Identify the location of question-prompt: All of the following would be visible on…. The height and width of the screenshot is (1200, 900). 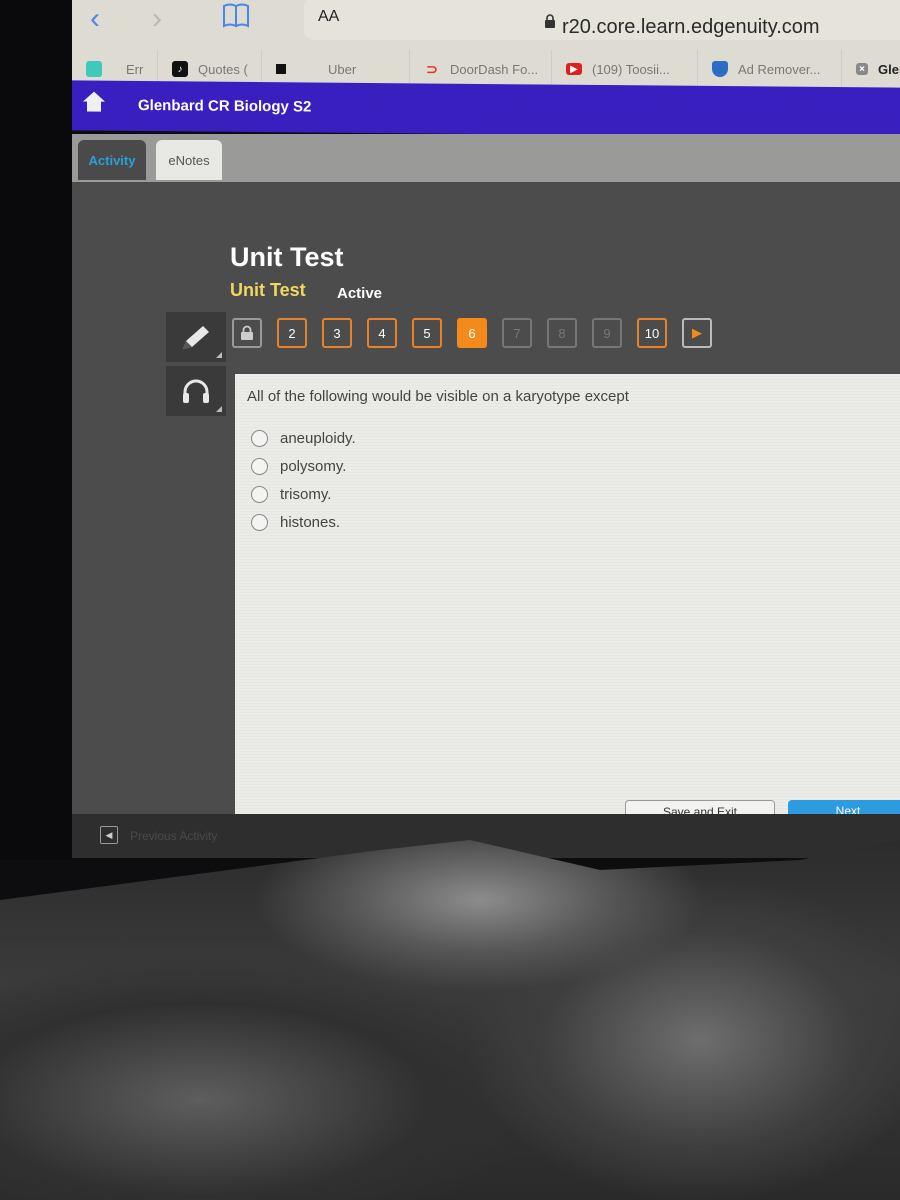
(438, 396).